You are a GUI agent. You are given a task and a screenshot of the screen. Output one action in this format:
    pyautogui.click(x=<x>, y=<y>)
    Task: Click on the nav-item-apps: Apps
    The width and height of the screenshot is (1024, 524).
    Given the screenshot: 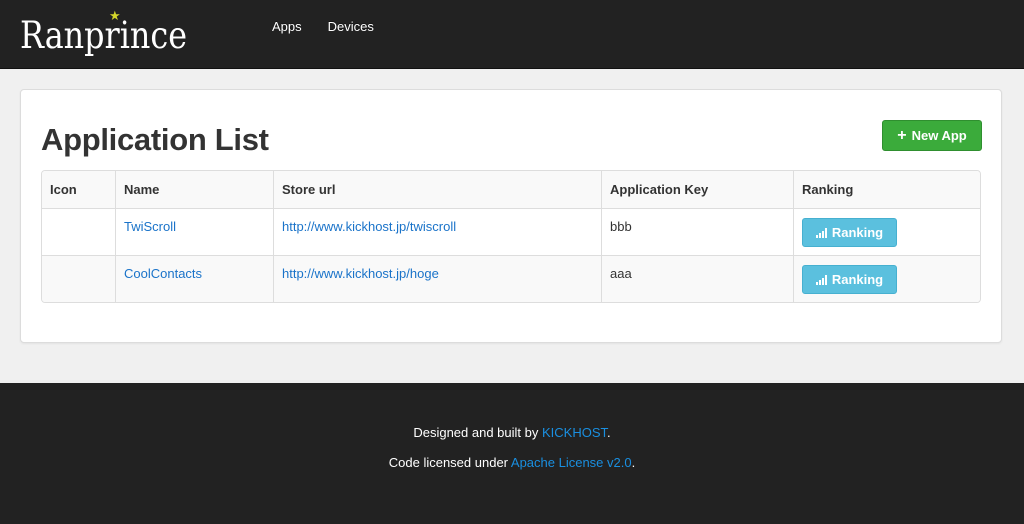 What is the action you would take?
    pyautogui.click(x=287, y=26)
    